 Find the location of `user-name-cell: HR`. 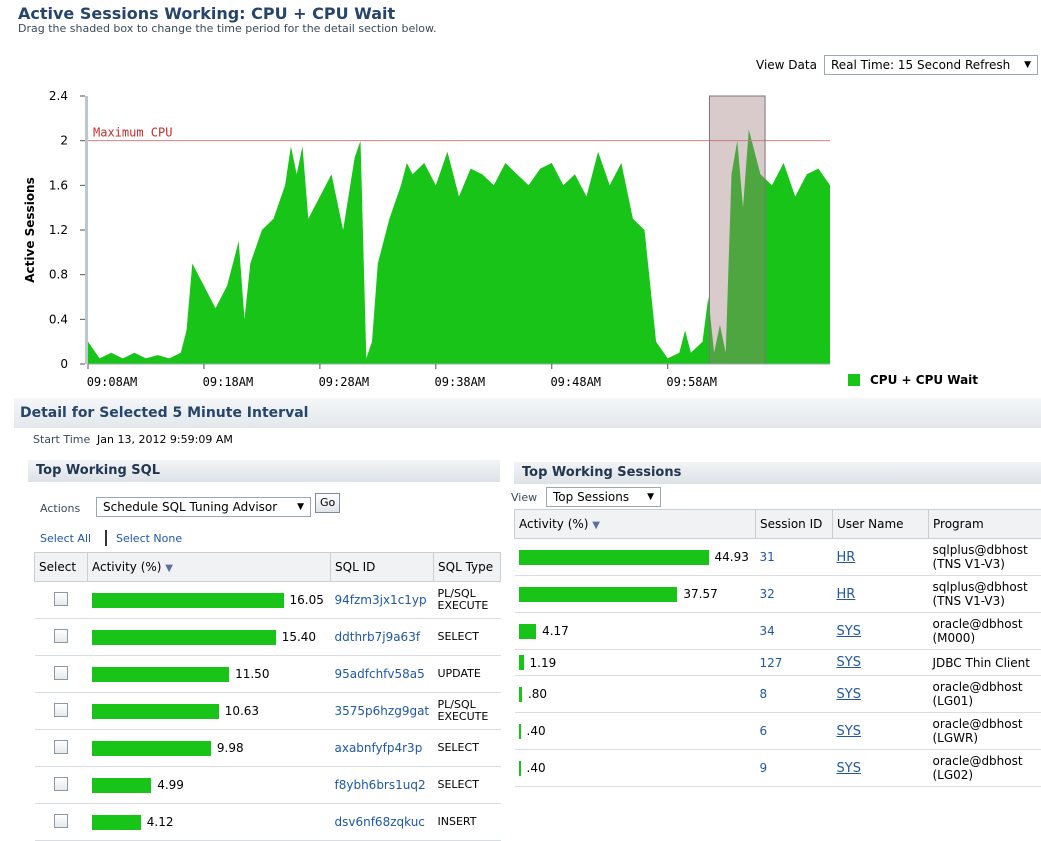

user-name-cell: HR is located at coordinates (881, 557).